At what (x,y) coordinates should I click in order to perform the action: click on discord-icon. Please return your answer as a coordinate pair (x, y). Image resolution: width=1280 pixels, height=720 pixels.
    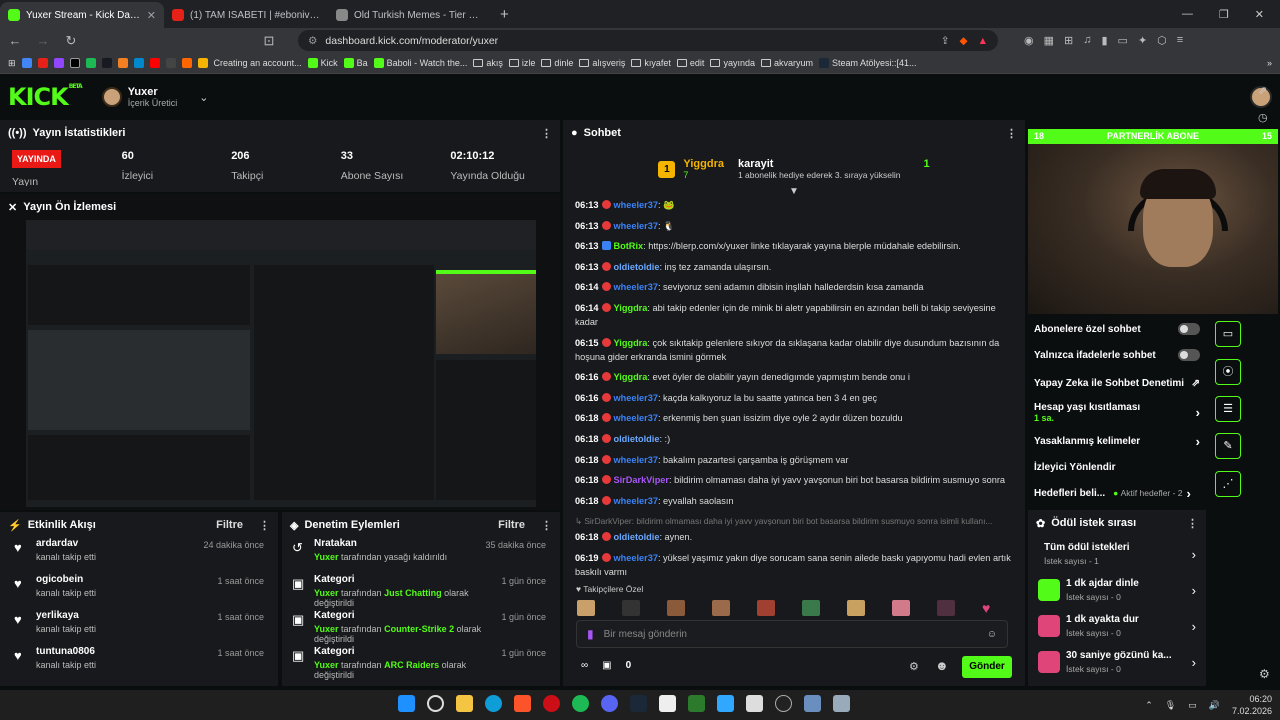
    Looking at the image, I should click on (609, 703).